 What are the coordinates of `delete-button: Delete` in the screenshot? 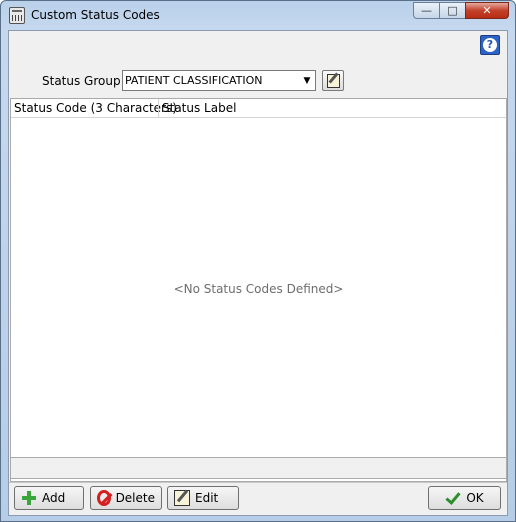 It's located at (126, 498).